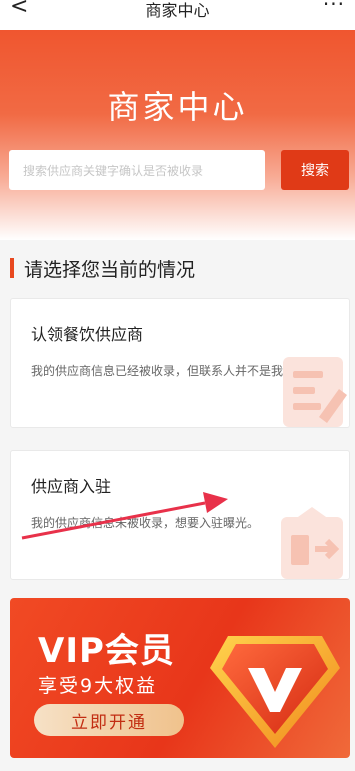 This screenshot has width=355, height=771. What do you see at coordinates (275, 692) in the screenshot?
I see `vip-diamond-icon` at bounding box center [275, 692].